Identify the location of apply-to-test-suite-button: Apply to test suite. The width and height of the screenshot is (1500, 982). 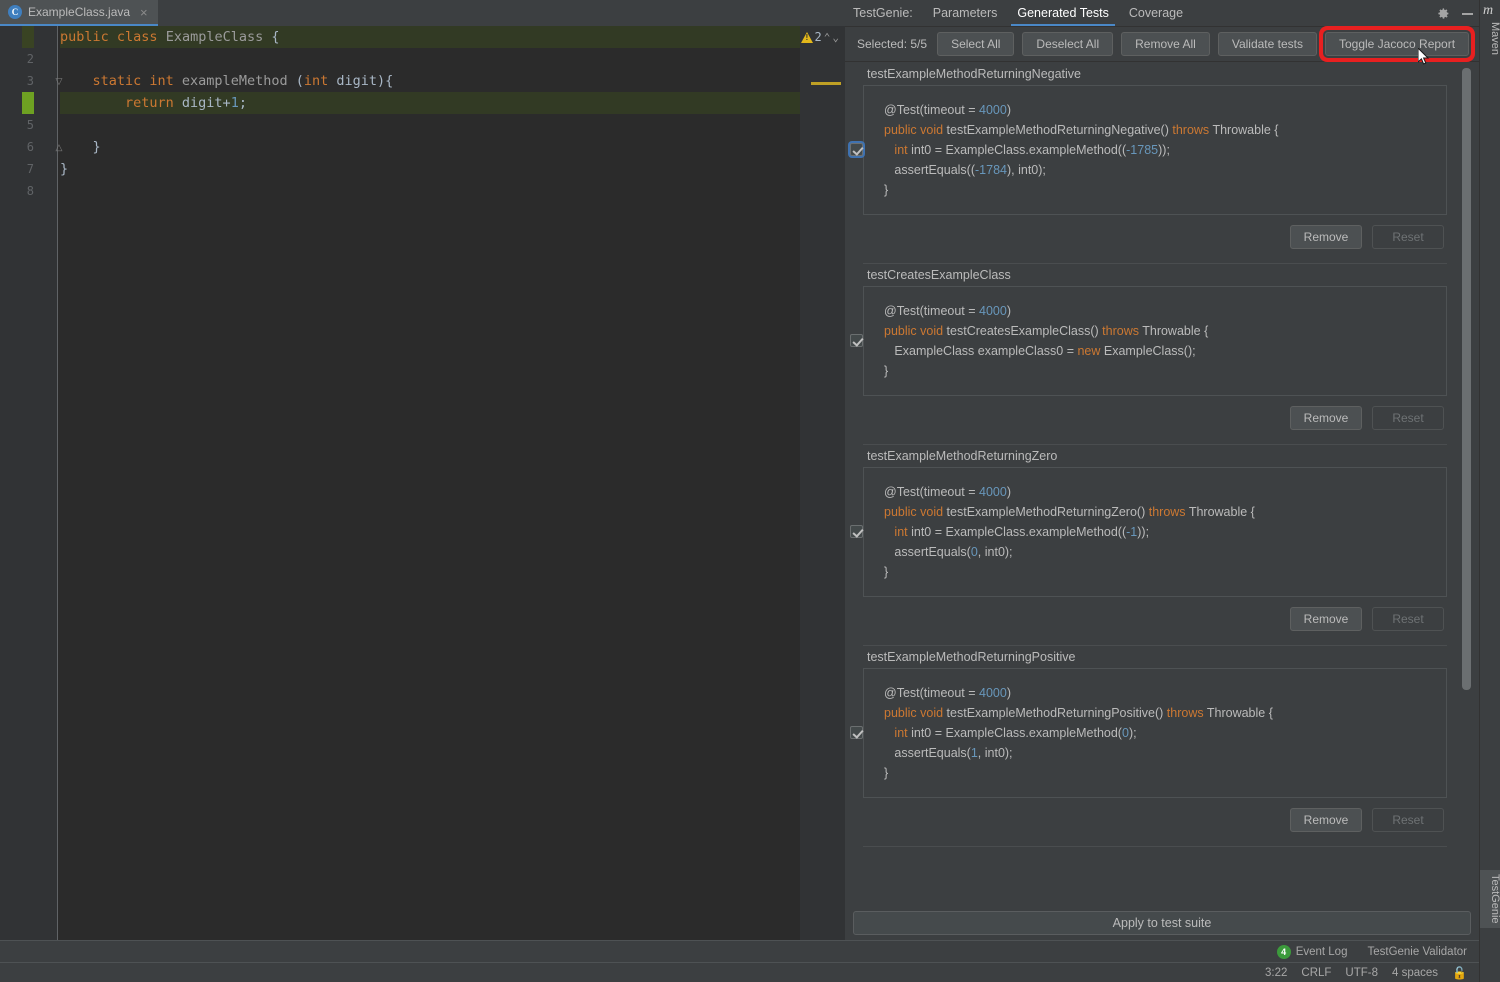
(1162, 923).